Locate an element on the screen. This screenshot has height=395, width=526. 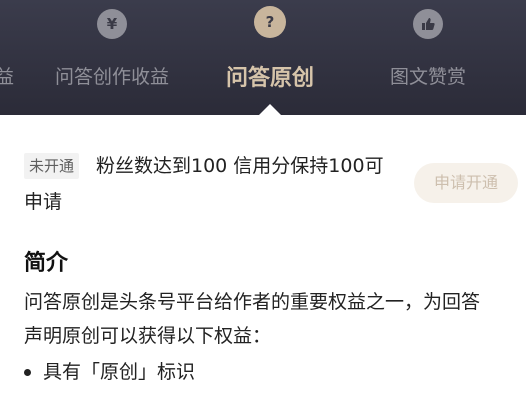
intro-text: 问答原创是头条号平台给作者的重要权益之一，为回答 is located at coordinates (252, 302).